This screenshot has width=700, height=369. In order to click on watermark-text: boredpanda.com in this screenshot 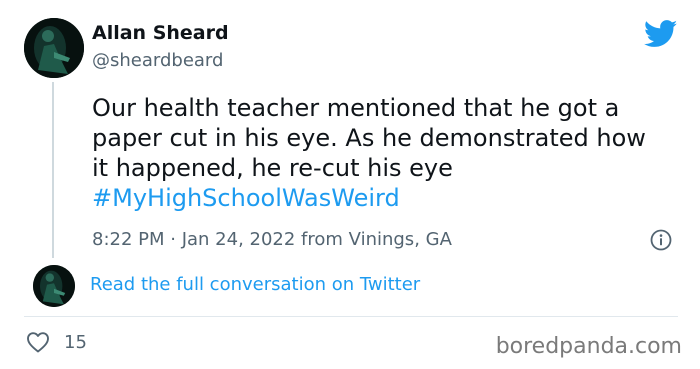, I will do `click(588, 346)`.